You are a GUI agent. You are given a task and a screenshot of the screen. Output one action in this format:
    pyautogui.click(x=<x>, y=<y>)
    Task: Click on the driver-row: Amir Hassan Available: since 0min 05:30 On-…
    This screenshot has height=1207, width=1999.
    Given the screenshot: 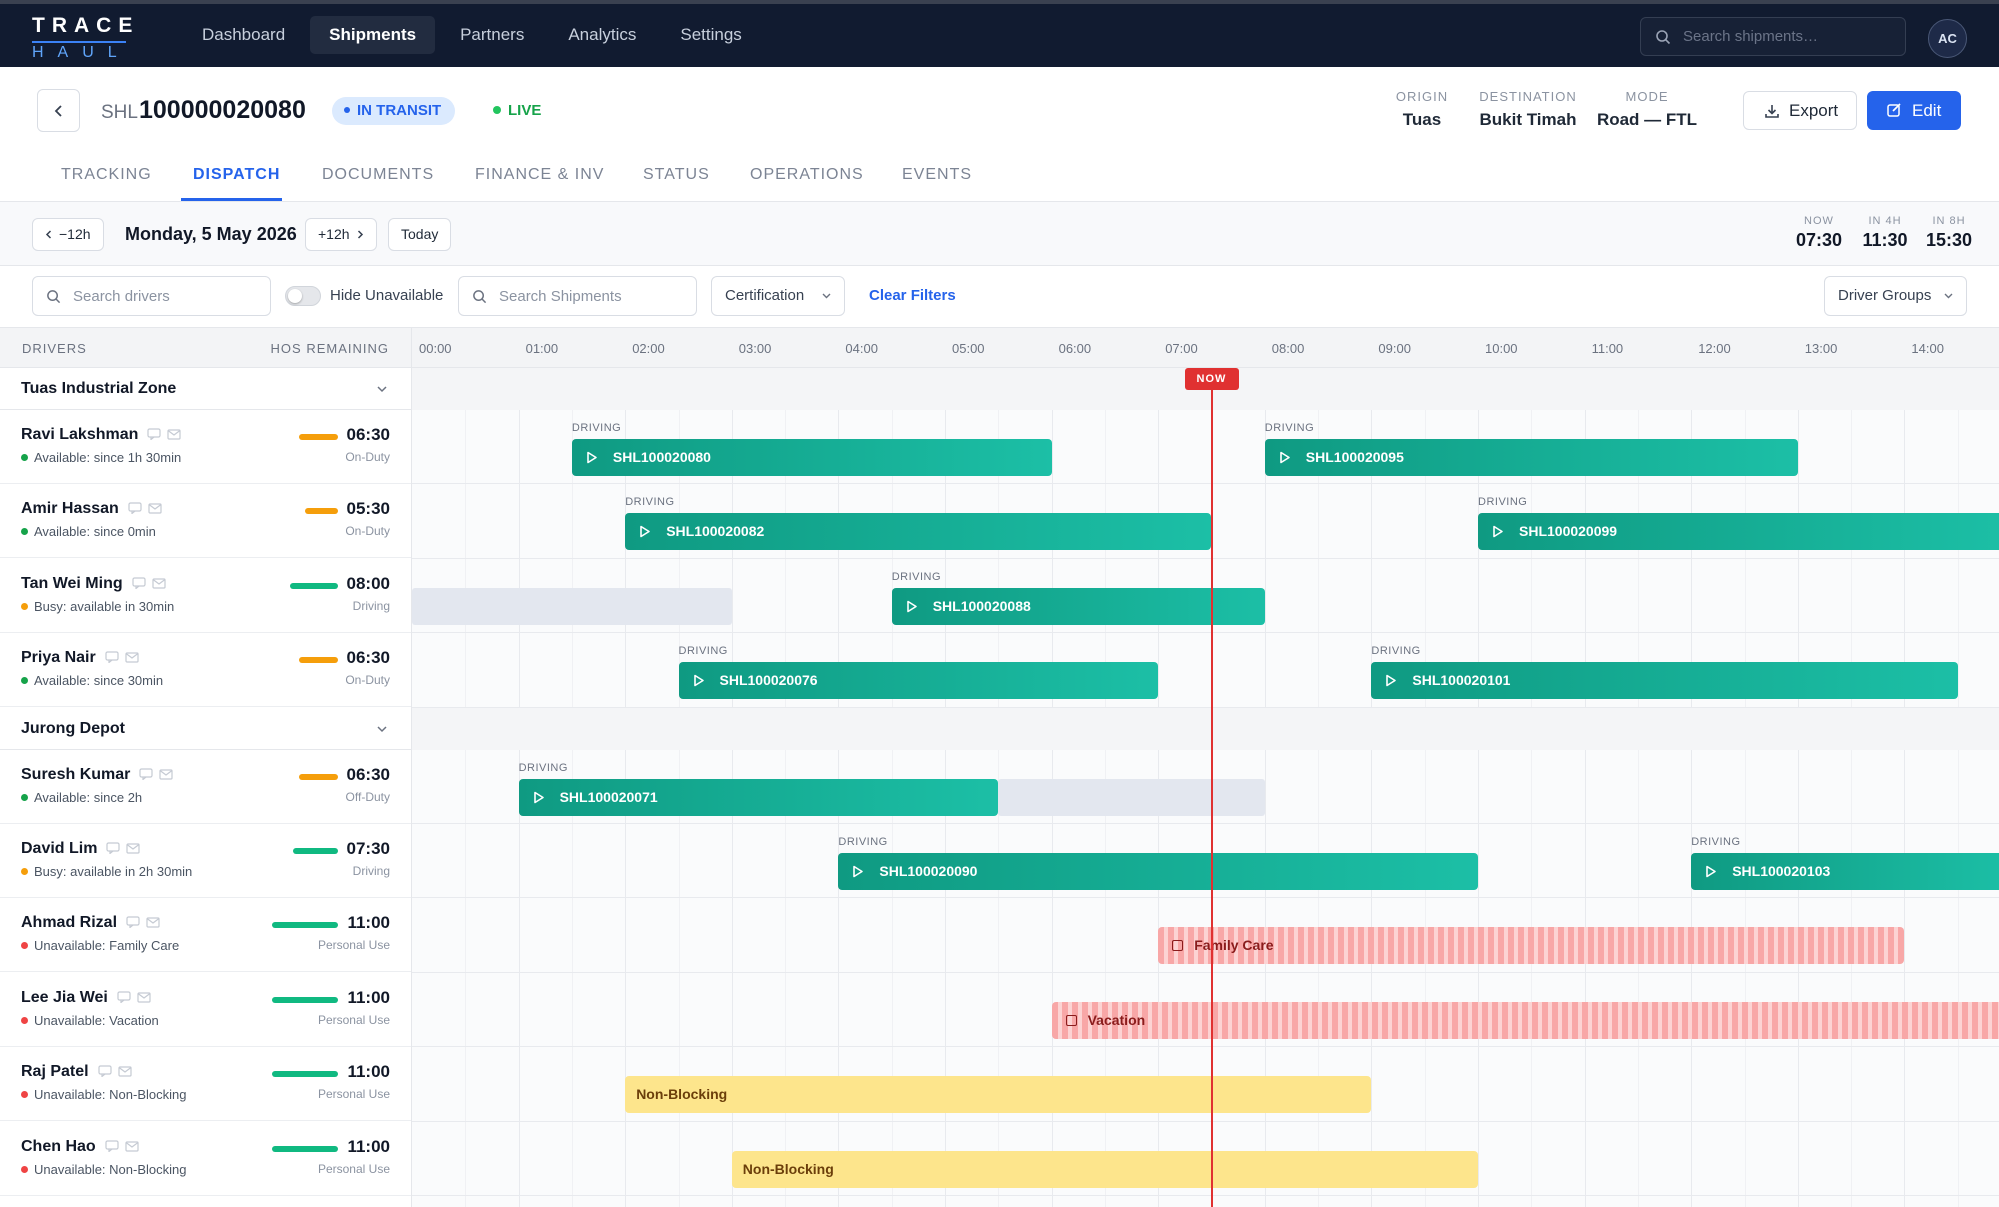 What is the action you would take?
    pyautogui.click(x=205, y=521)
    